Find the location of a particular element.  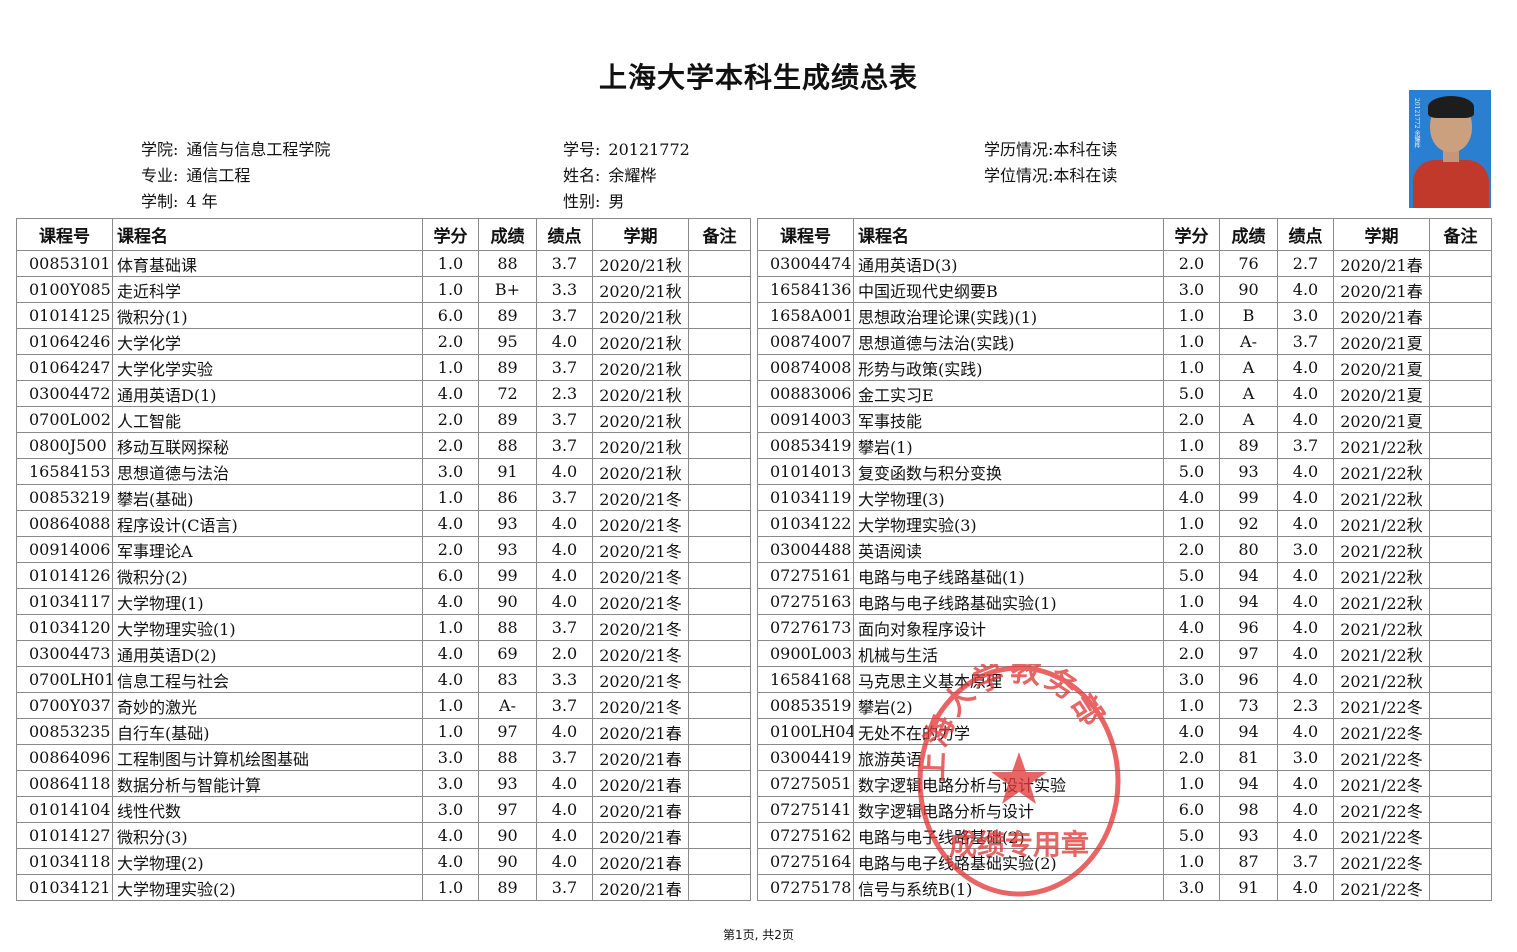

table-row: 16584168 马克思主义基本原理 3.0 96 4.0 2021/22秋 is located at coordinates (1124, 679).